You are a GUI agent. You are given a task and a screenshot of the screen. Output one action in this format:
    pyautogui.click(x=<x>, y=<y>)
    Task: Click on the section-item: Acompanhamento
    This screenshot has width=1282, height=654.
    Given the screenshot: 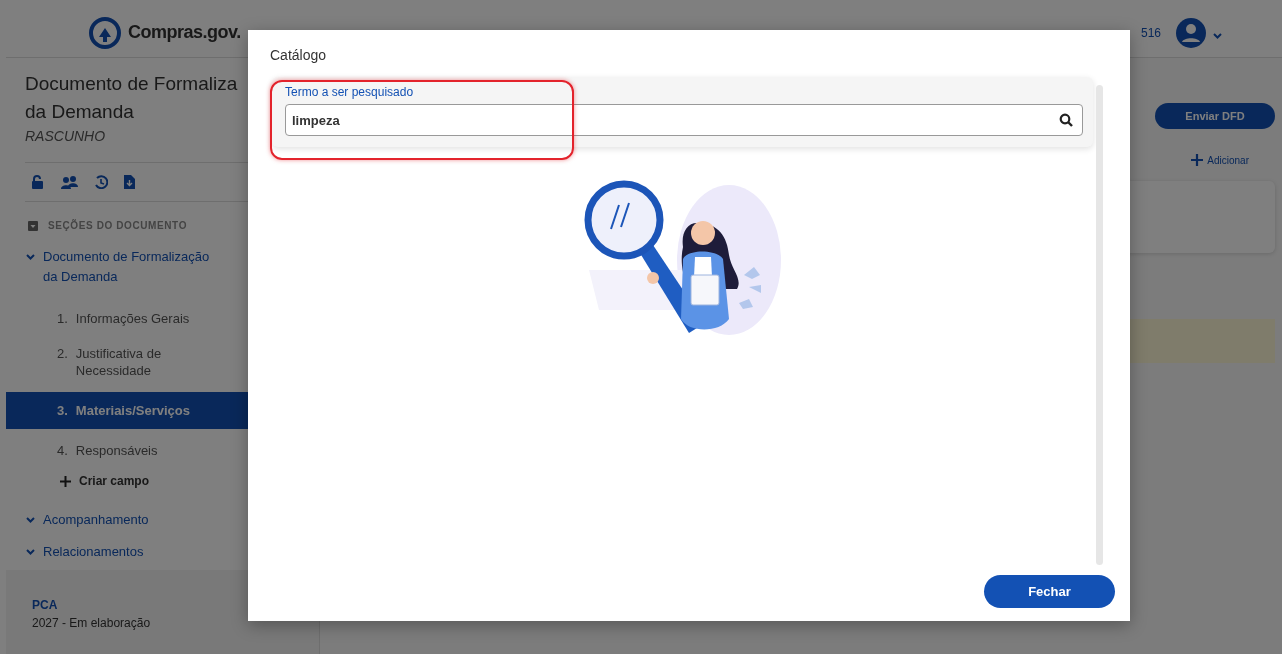 What is the action you would take?
    pyautogui.click(x=96, y=520)
    